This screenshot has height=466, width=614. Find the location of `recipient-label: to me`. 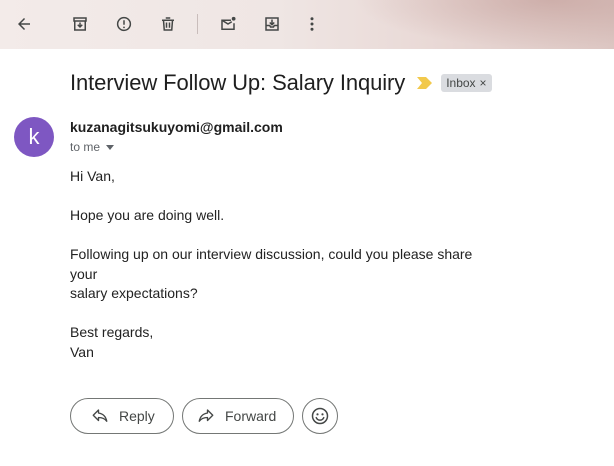

recipient-label: to me is located at coordinates (85, 147).